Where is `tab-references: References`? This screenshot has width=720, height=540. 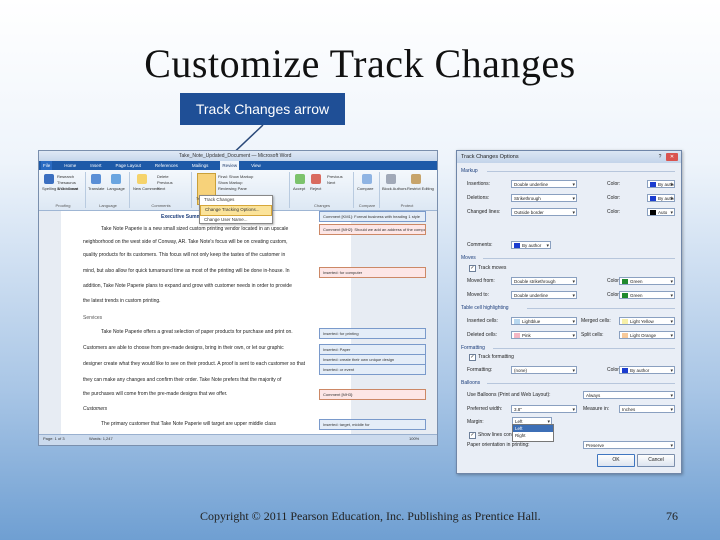
tab-references: References is located at coordinates (166, 165).